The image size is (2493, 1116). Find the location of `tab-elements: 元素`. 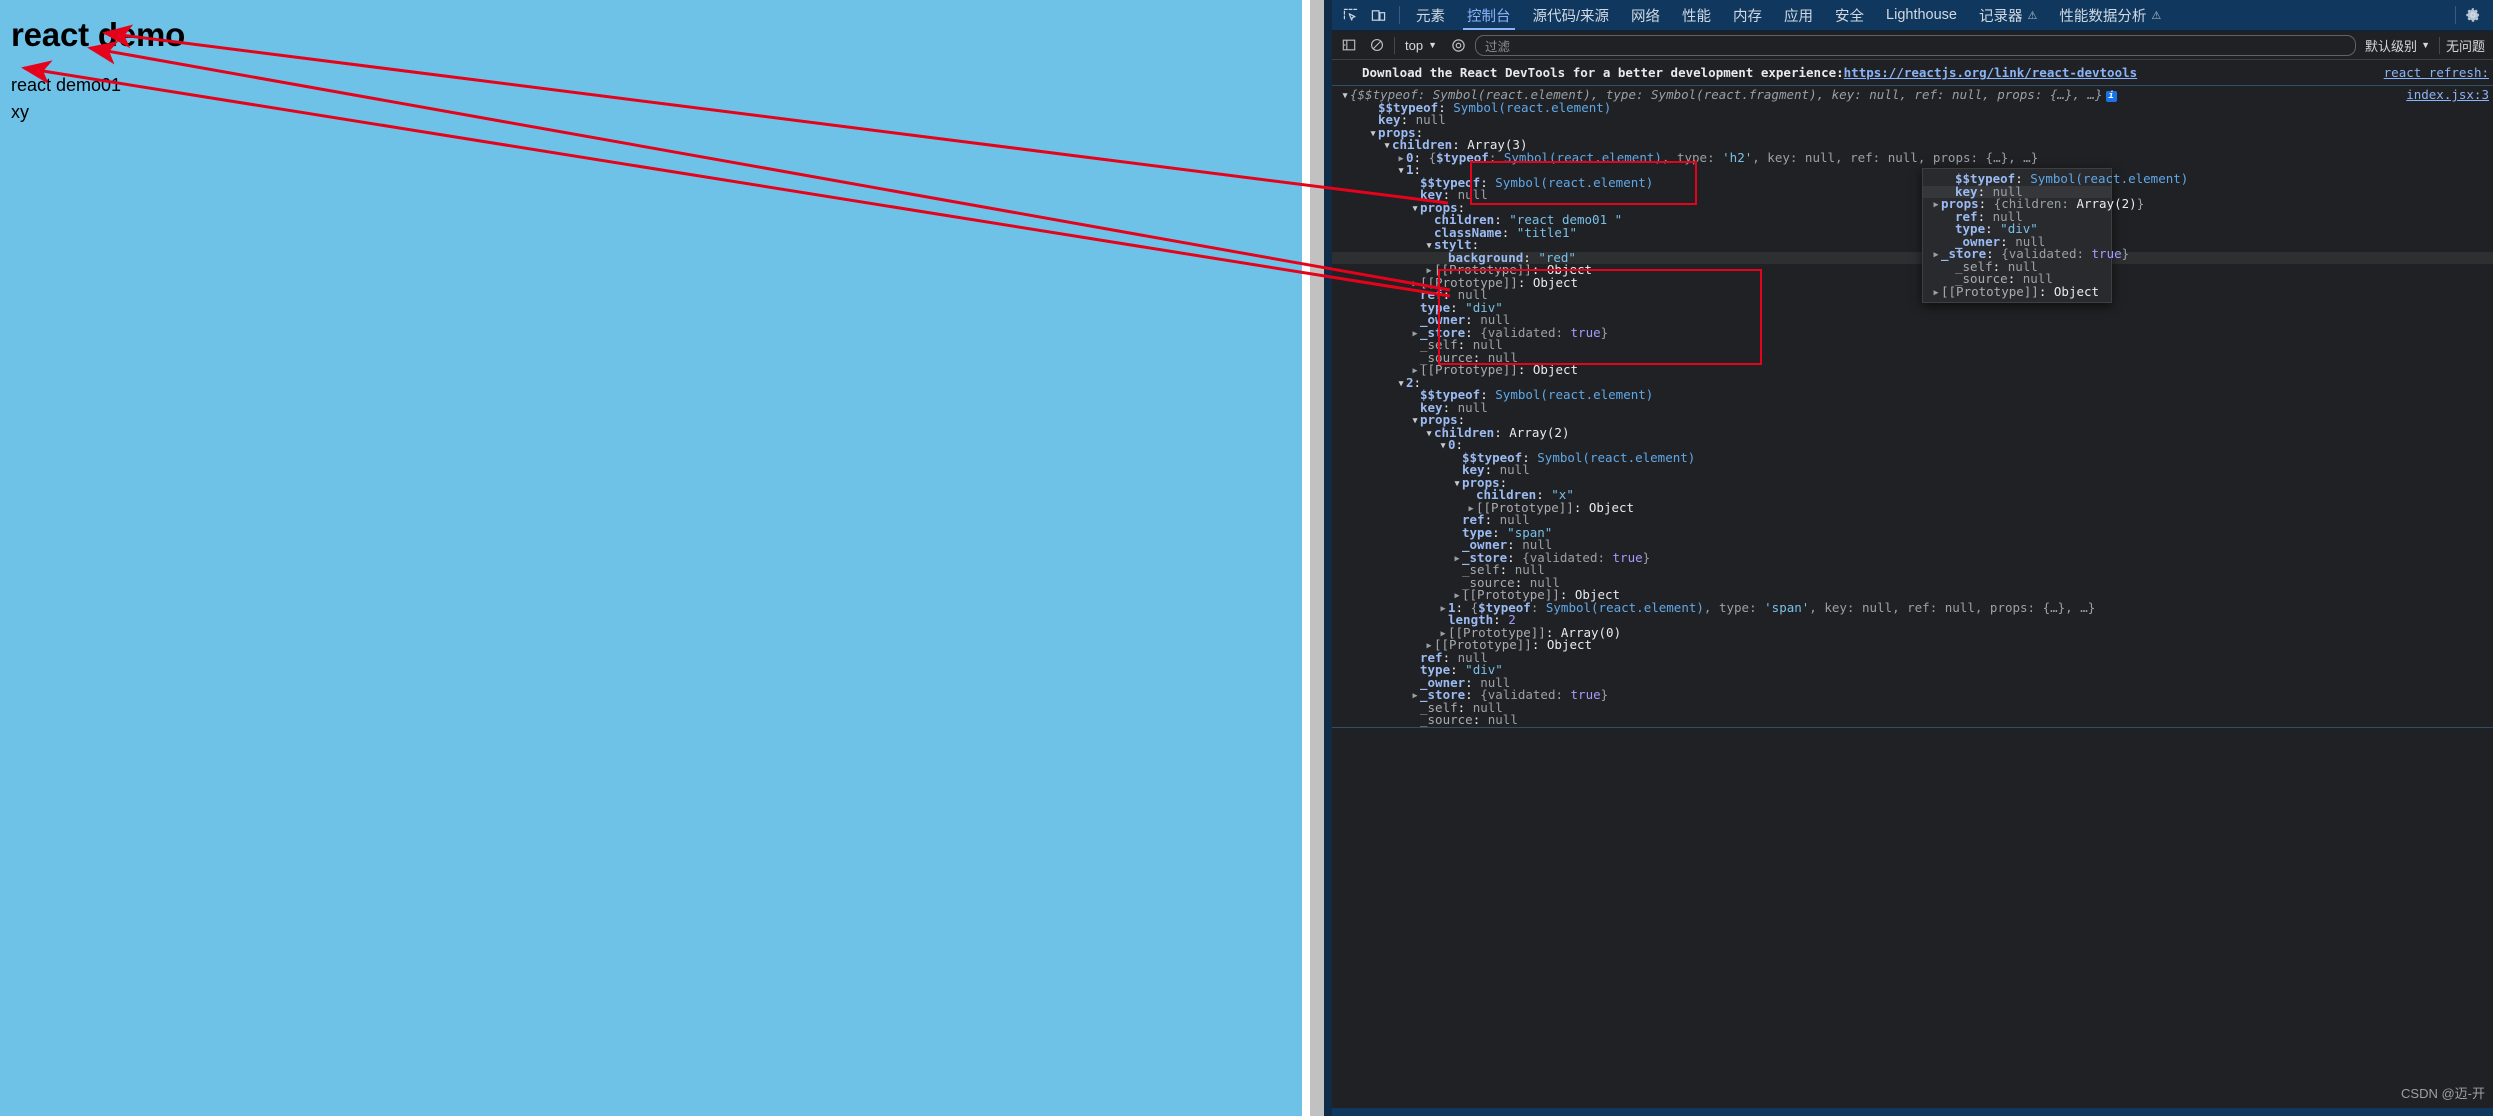

tab-elements: 元素 is located at coordinates (1430, 15).